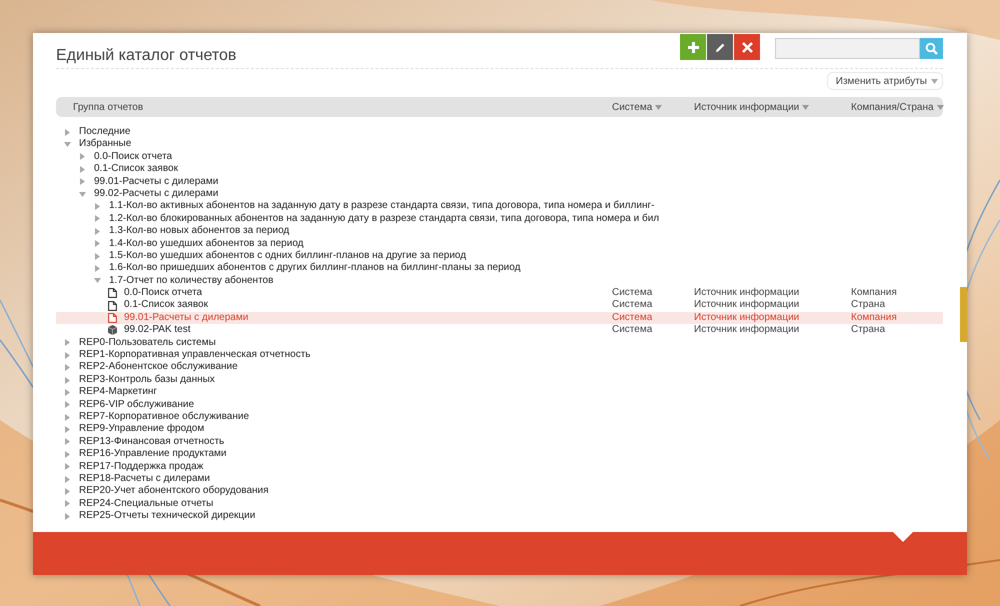  I want to click on plus-icon, so click(693, 47).